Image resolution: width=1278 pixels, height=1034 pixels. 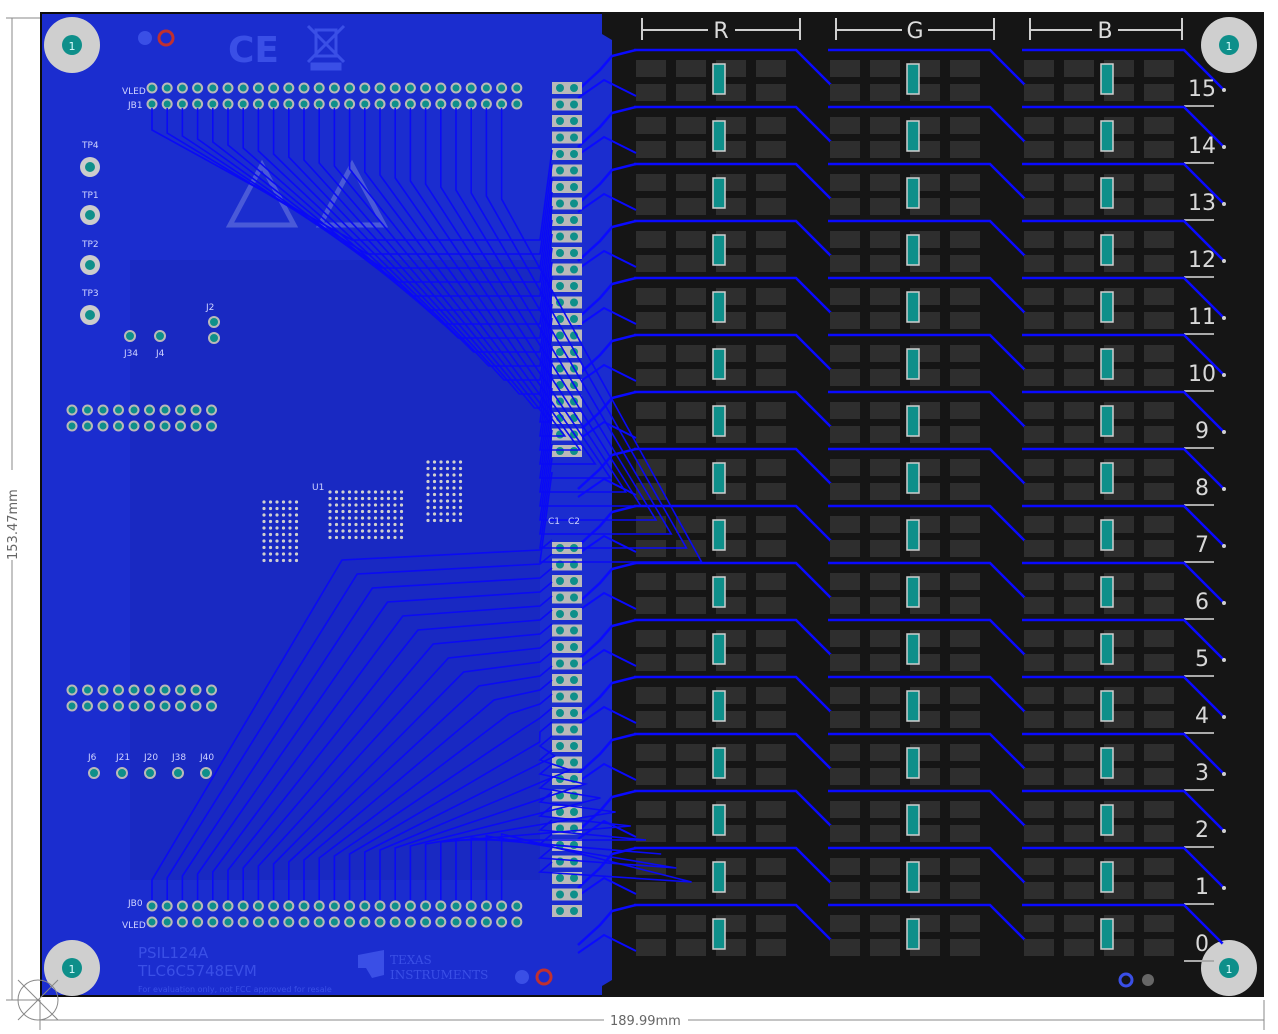 I want to click on row-number: 12, so click(x=1202, y=260).